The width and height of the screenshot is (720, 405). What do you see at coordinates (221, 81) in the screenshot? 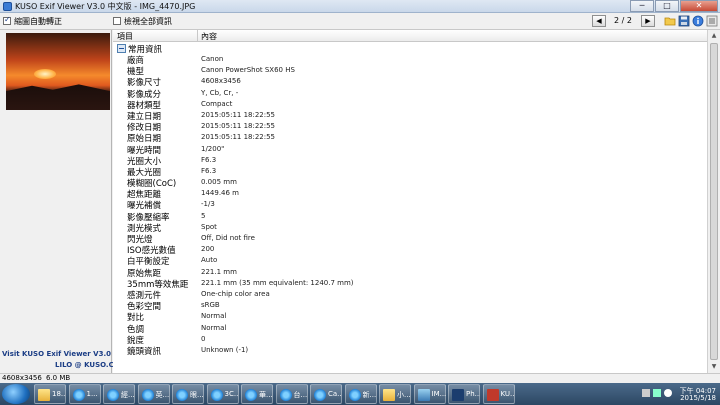
I see `row-value: 4608x3456` at bounding box center [221, 81].